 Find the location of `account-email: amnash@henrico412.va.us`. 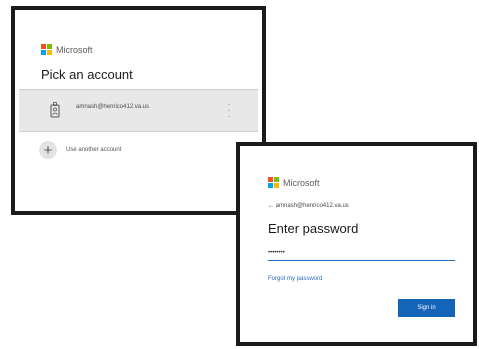

account-email: amnash@henrico412.va.us is located at coordinates (113, 107).